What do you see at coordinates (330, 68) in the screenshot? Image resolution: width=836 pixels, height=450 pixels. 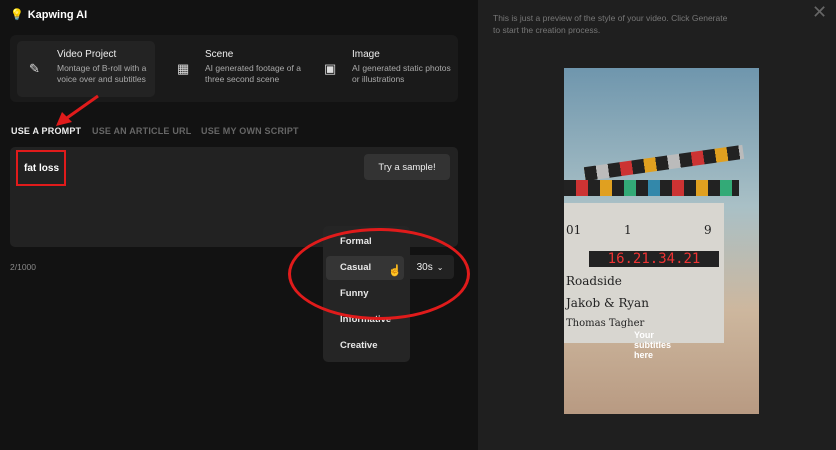 I see `image-icon: ▣` at bounding box center [330, 68].